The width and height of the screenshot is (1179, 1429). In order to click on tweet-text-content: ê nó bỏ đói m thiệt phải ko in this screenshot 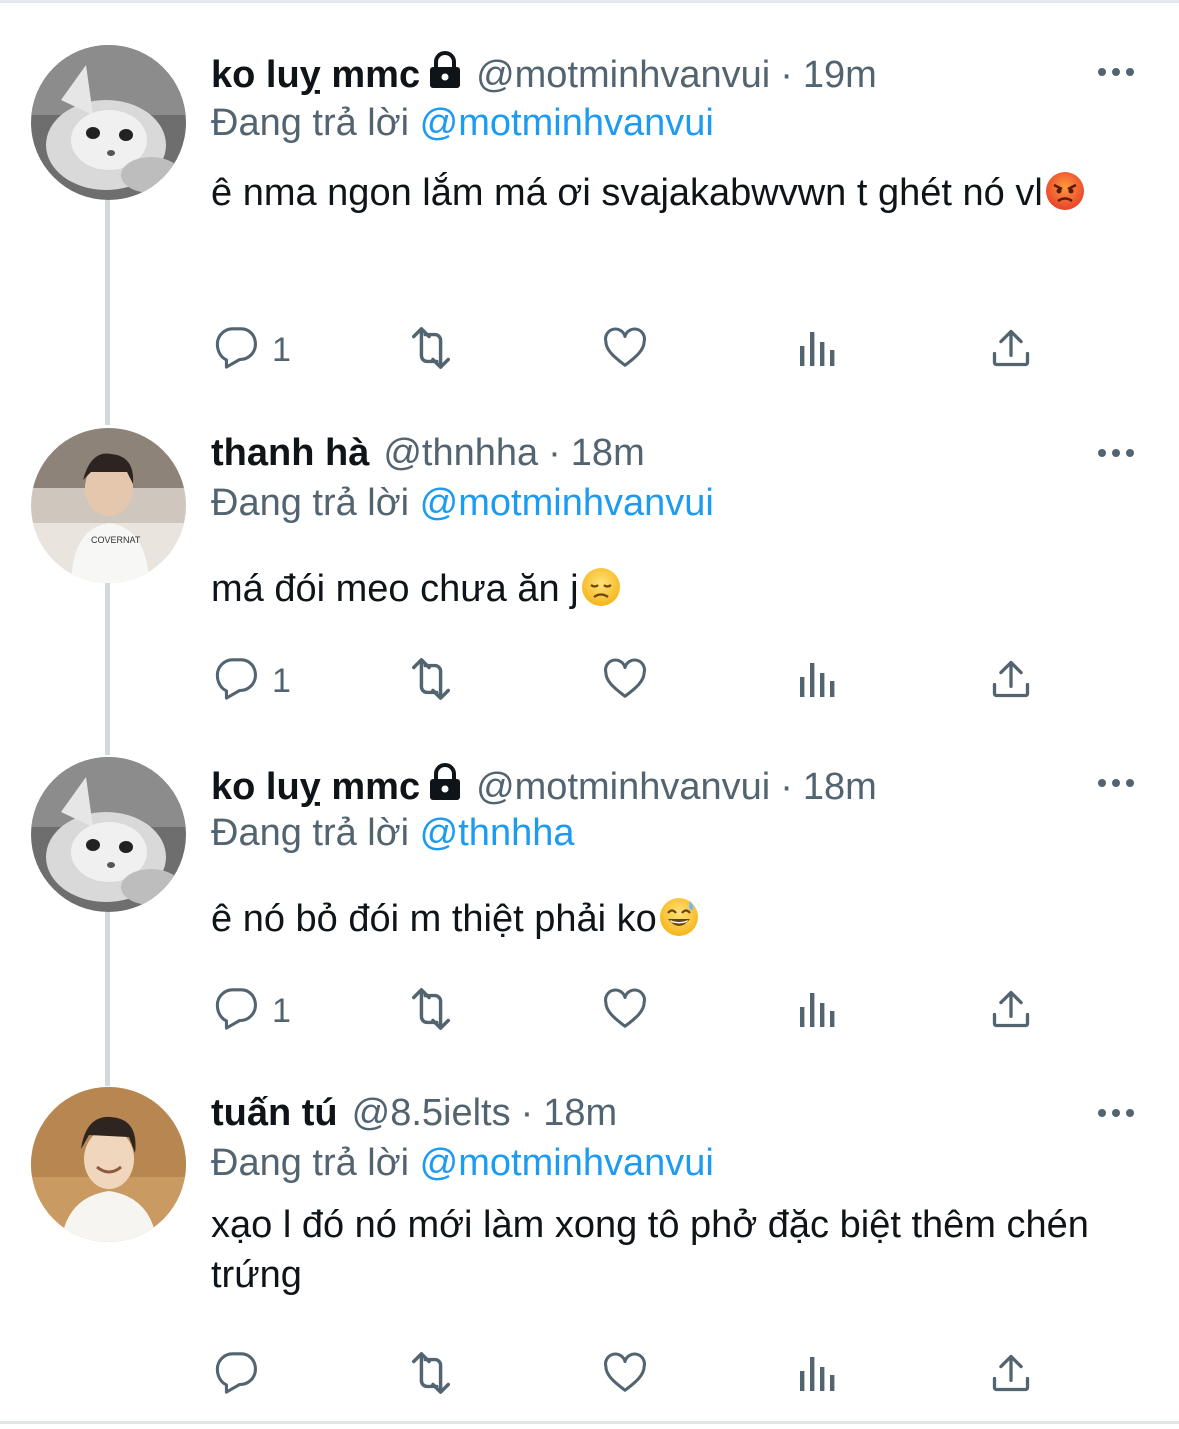, I will do `click(434, 919)`.